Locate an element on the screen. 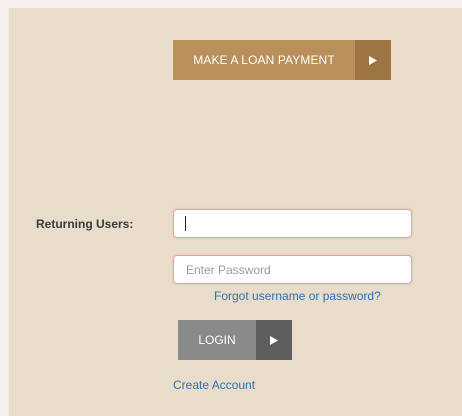 The height and width of the screenshot is (416, 462). returning-users-label: Returning Users: is located at coordinates (85, 224).